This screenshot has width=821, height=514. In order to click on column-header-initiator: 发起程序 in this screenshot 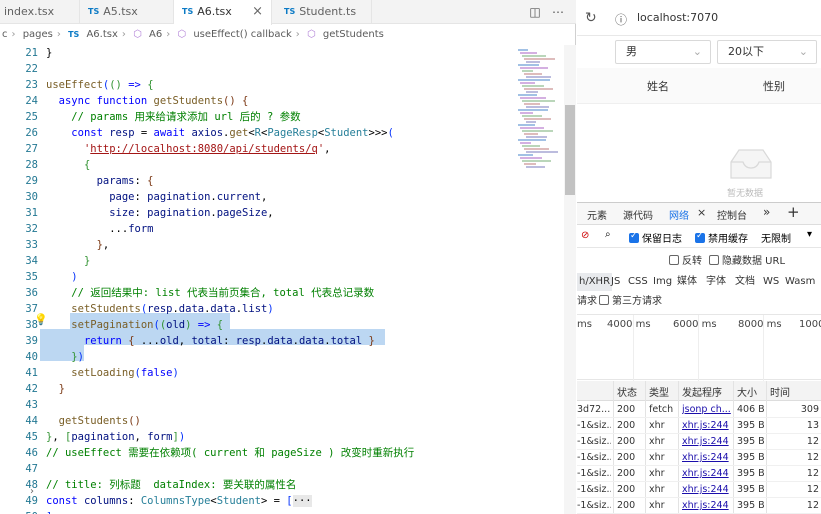, I will do `click(702, 391)`.